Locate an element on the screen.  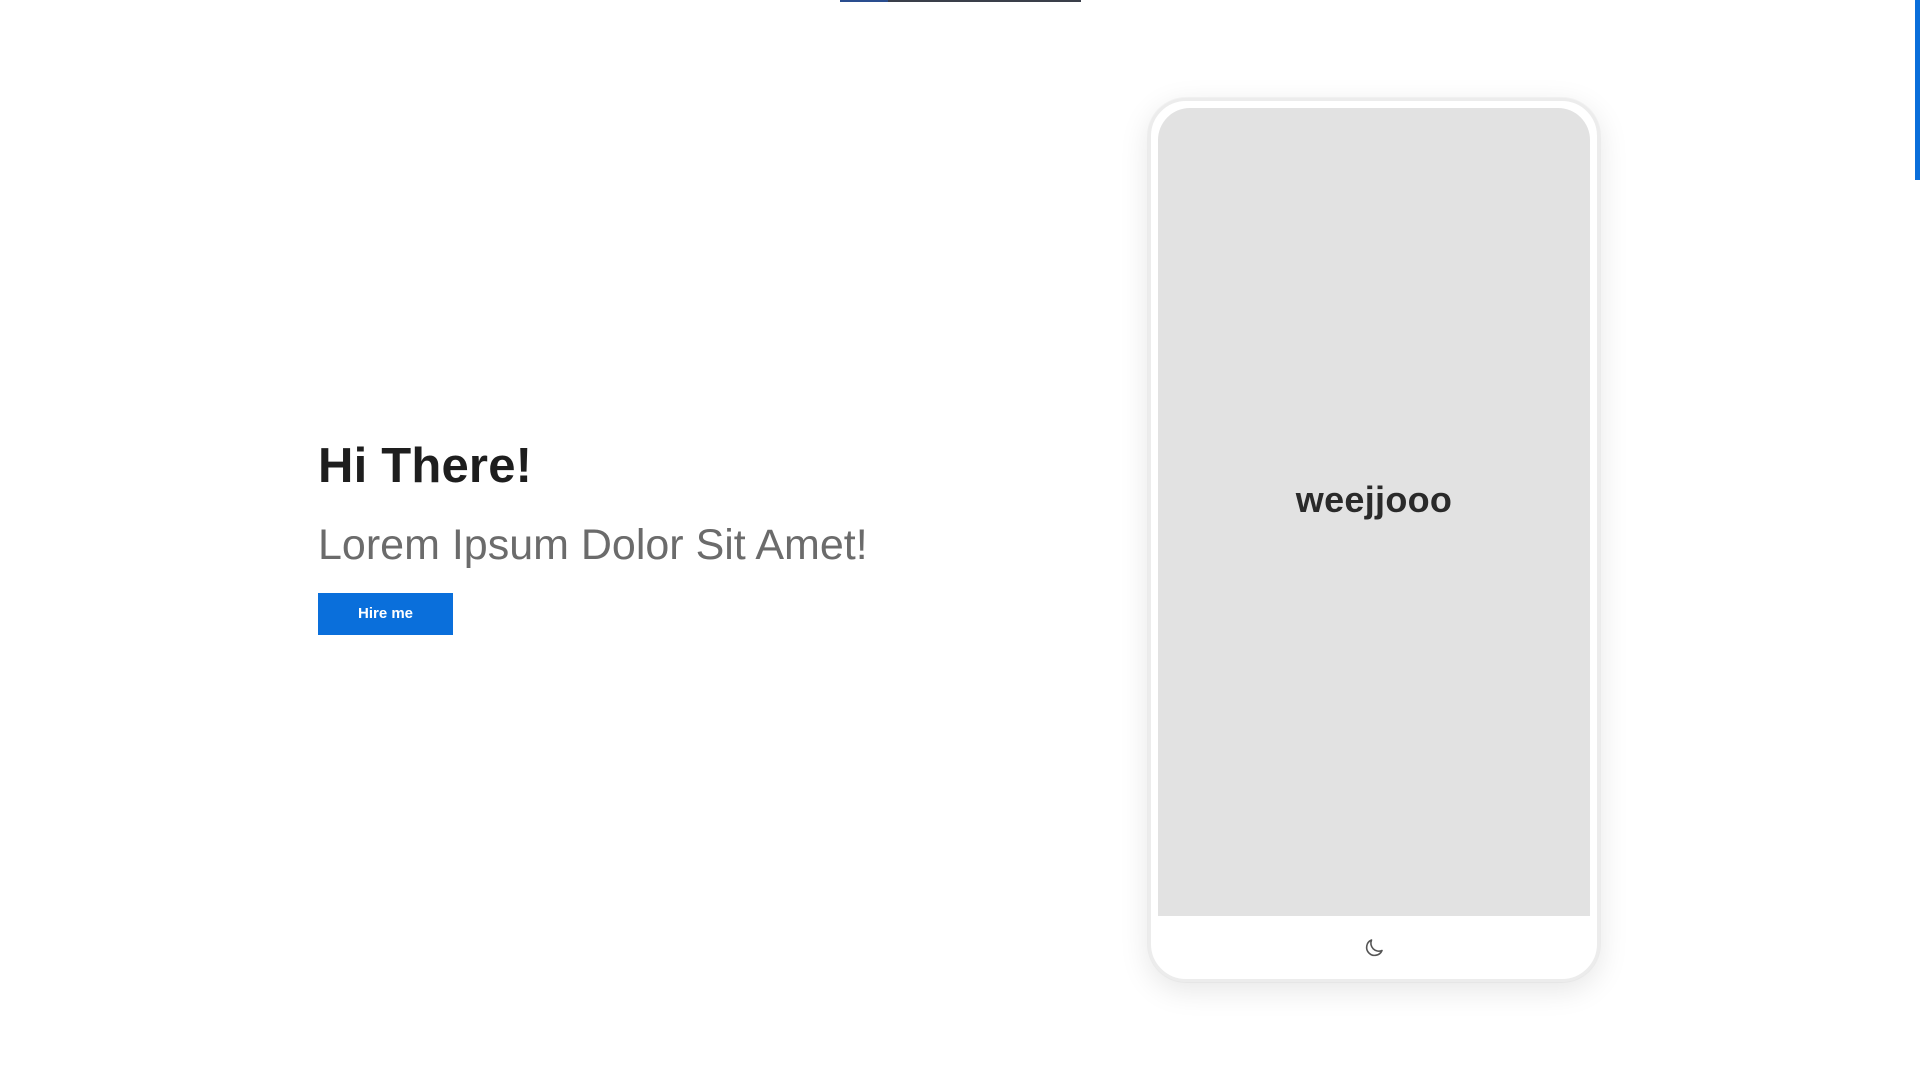
theme-toggle-button is located at coordinates (1374, 948).